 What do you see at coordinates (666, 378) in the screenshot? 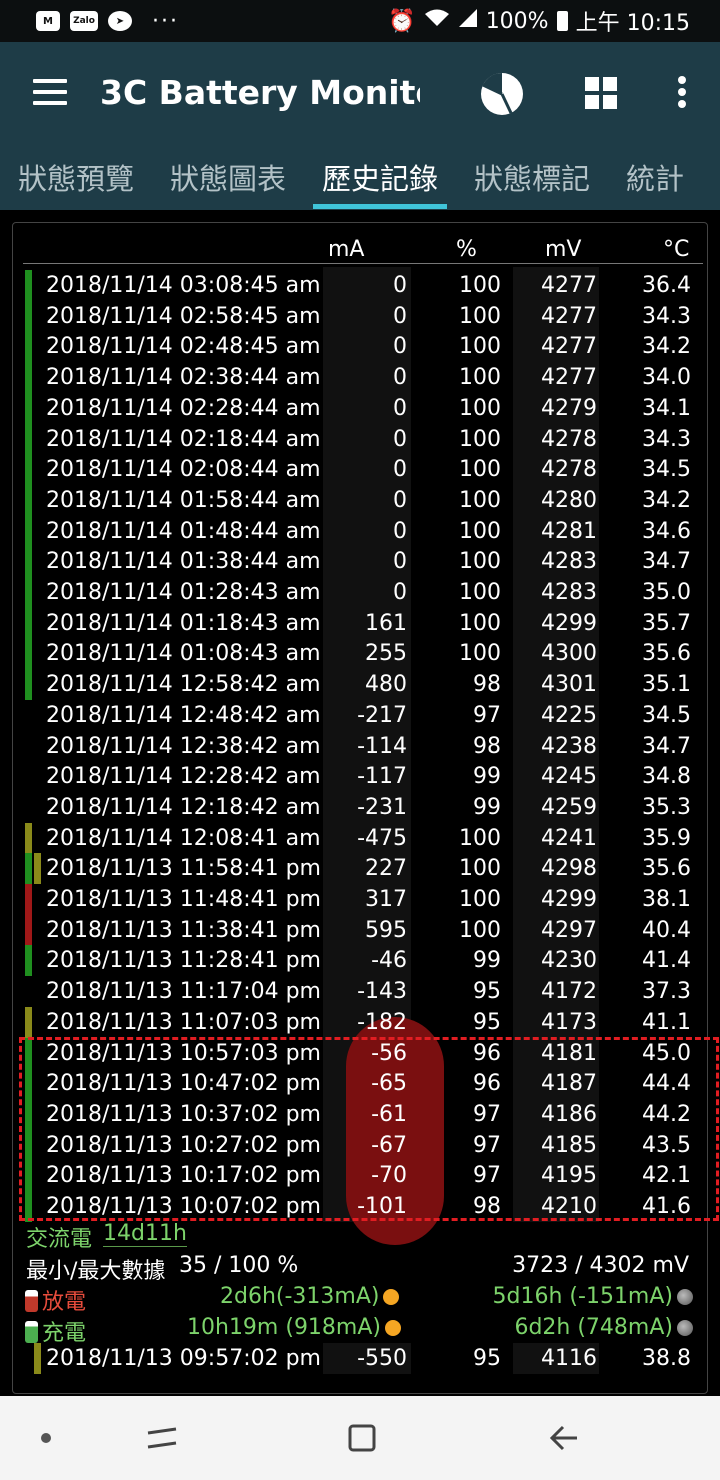
I see `row-temperature: 34.0` at bounding box center [666, 378].